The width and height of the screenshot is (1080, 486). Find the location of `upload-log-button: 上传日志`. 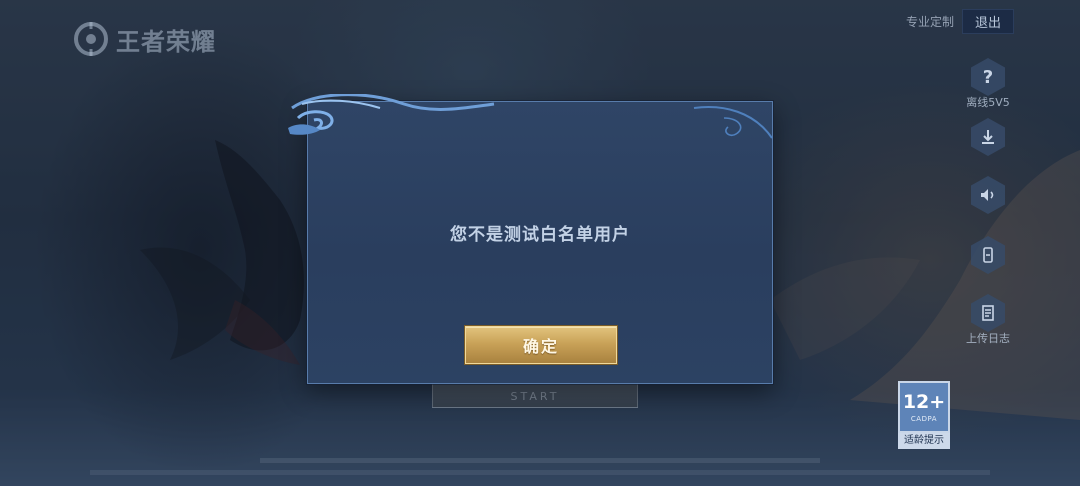

upload-log-button: 上传日志 is located at coordinates (988, 320).